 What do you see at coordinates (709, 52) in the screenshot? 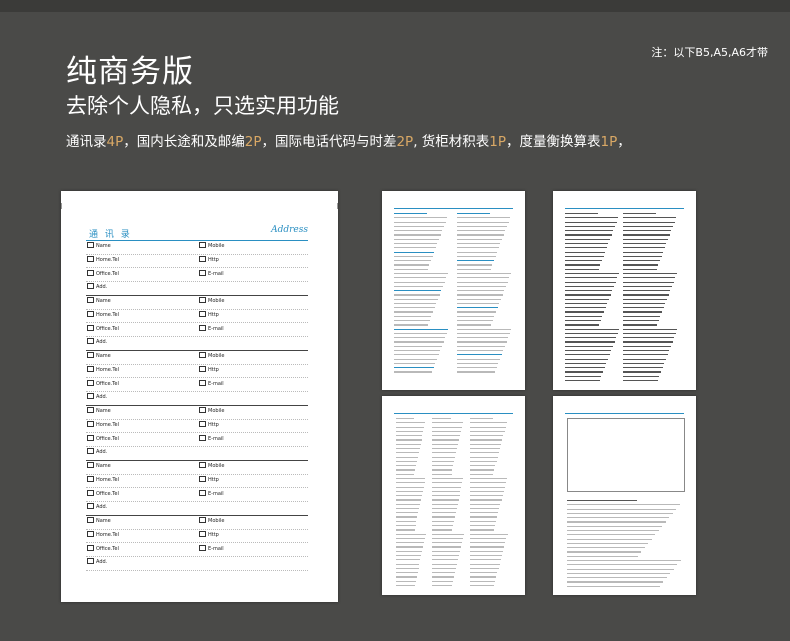
I see `note-text: 注：以下B5,A5,A6才带` at bounding box center [709, 52].